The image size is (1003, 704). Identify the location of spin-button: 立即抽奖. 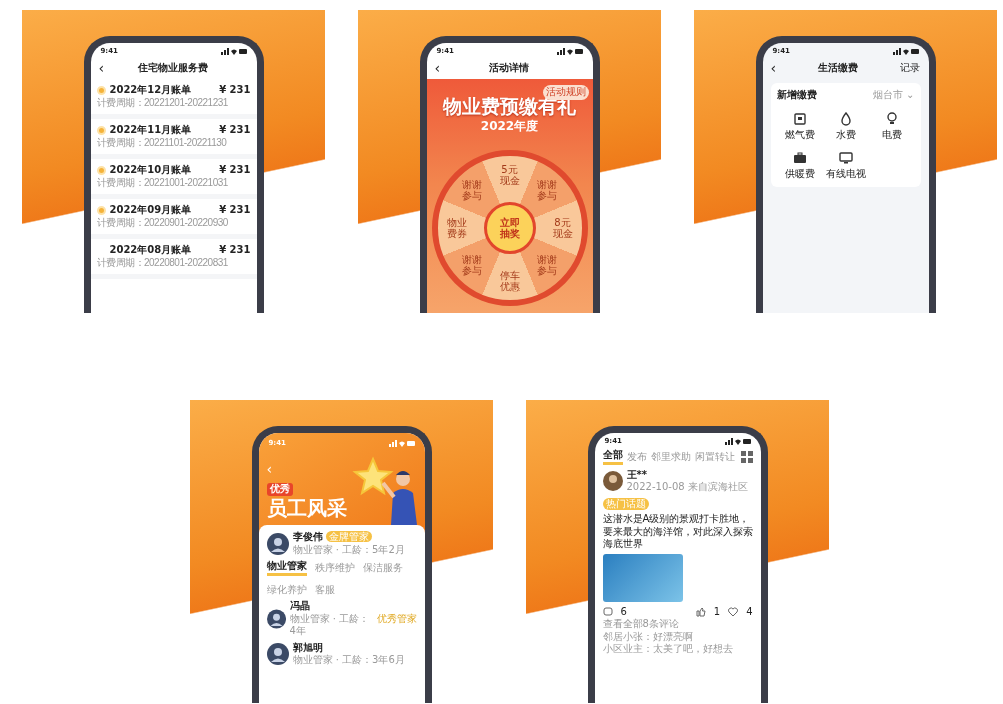
(509, 227).